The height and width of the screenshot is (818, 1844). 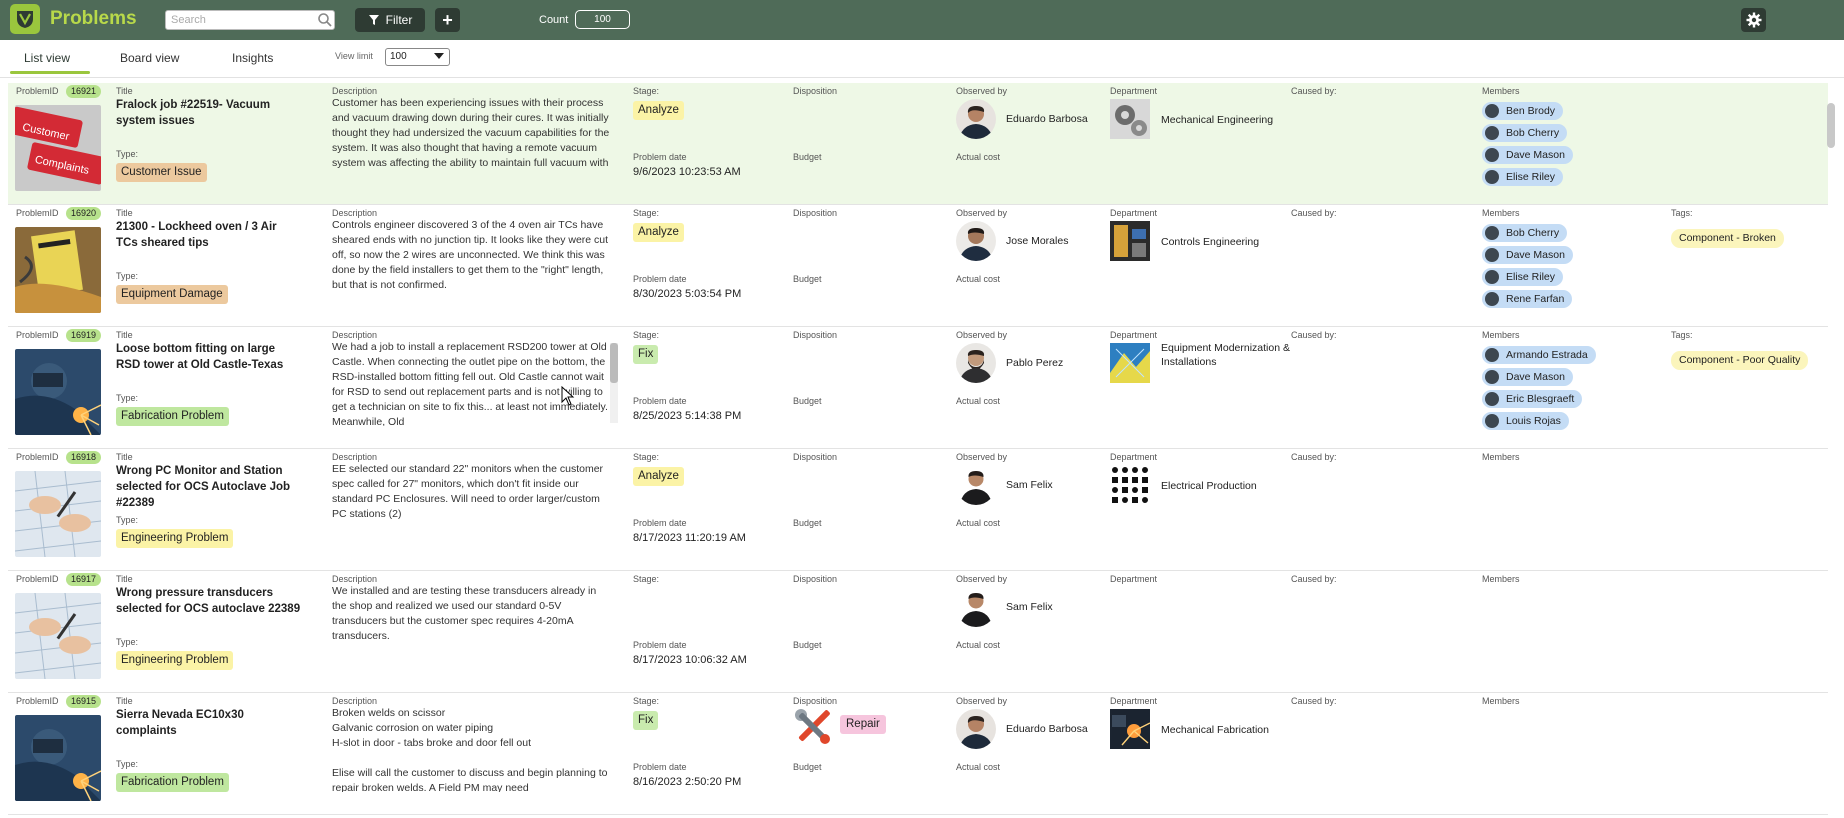 What do you see at coordinates (922, 20) in the screenshot?
I see `top-bar: Problems Filter + Count 100` at bounding box center [922, 20].